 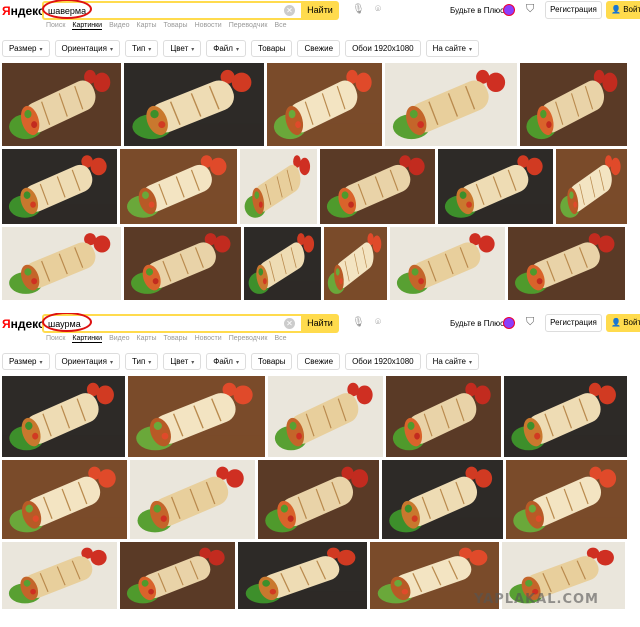 What do you see at coordinates (449, 48) in the screenshot?
I see `filter-label: На сайте` at bounding box center [449, 48].